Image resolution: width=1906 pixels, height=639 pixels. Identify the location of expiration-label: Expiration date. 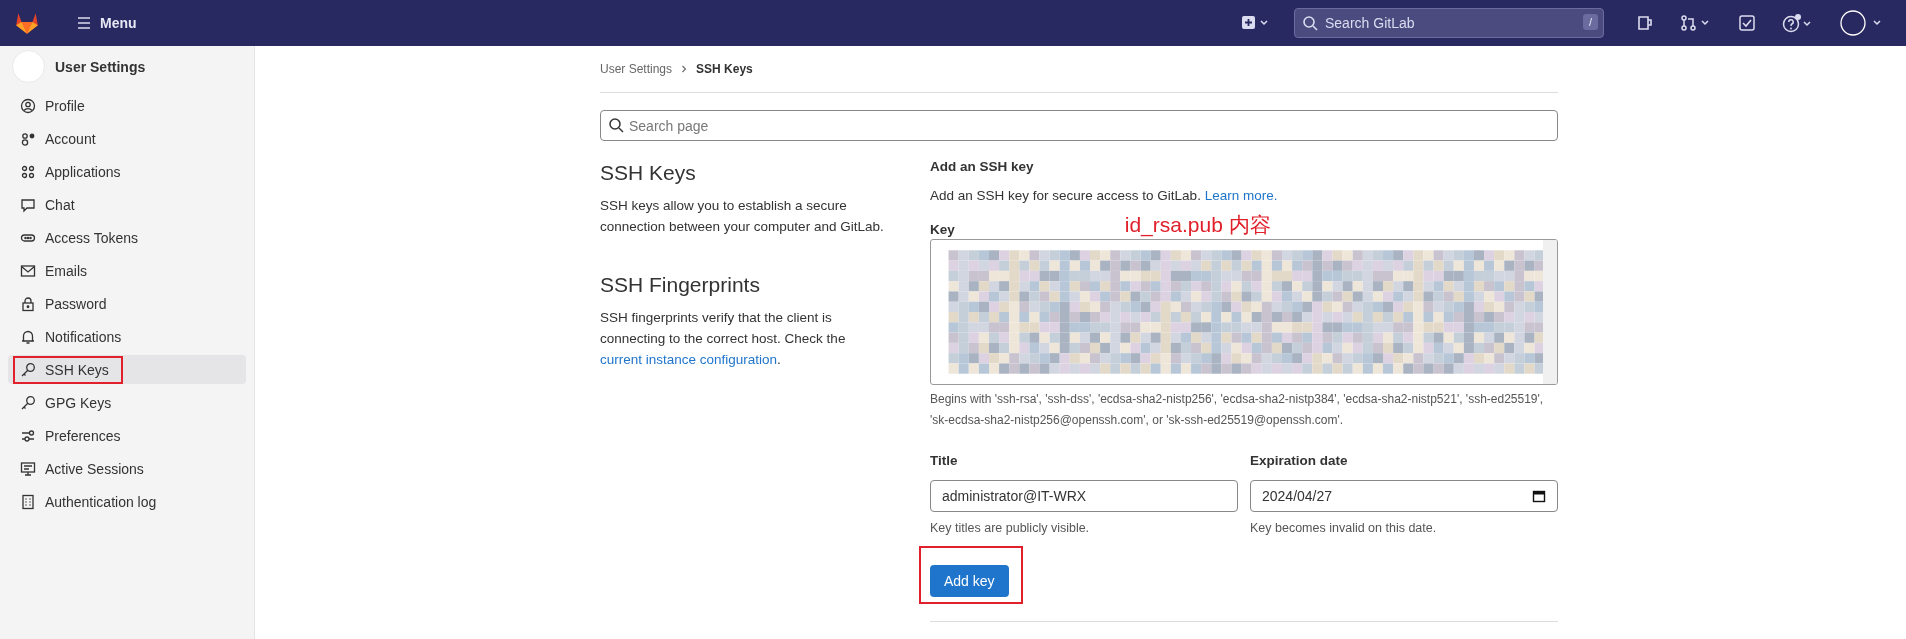
(1299, 460).